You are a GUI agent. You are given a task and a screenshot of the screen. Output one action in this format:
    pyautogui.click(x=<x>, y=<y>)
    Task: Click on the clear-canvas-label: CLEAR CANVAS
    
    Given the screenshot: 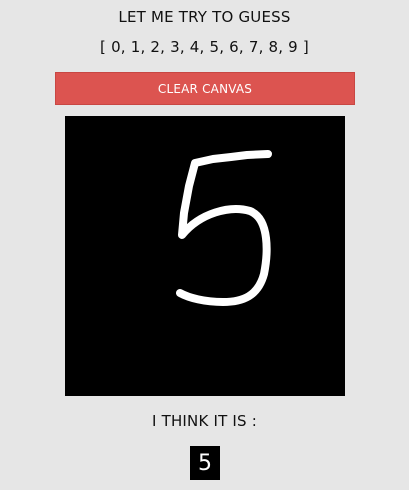 What is the action you would take?
    pyautogui.click(x=205, y=88)
    